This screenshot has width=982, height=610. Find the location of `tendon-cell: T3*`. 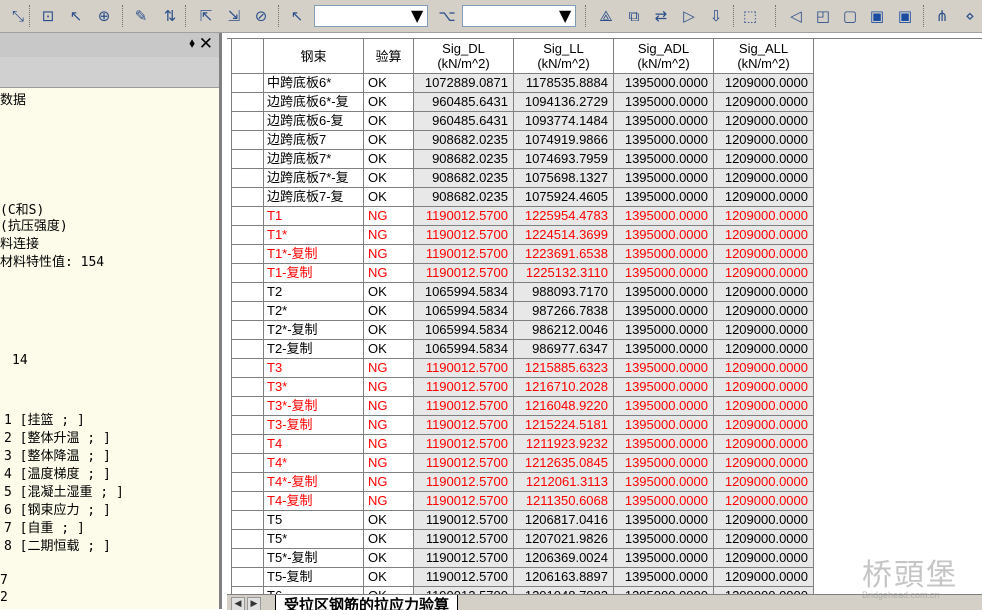

tendon-cell: T3* is located at coordinates (313, 387).